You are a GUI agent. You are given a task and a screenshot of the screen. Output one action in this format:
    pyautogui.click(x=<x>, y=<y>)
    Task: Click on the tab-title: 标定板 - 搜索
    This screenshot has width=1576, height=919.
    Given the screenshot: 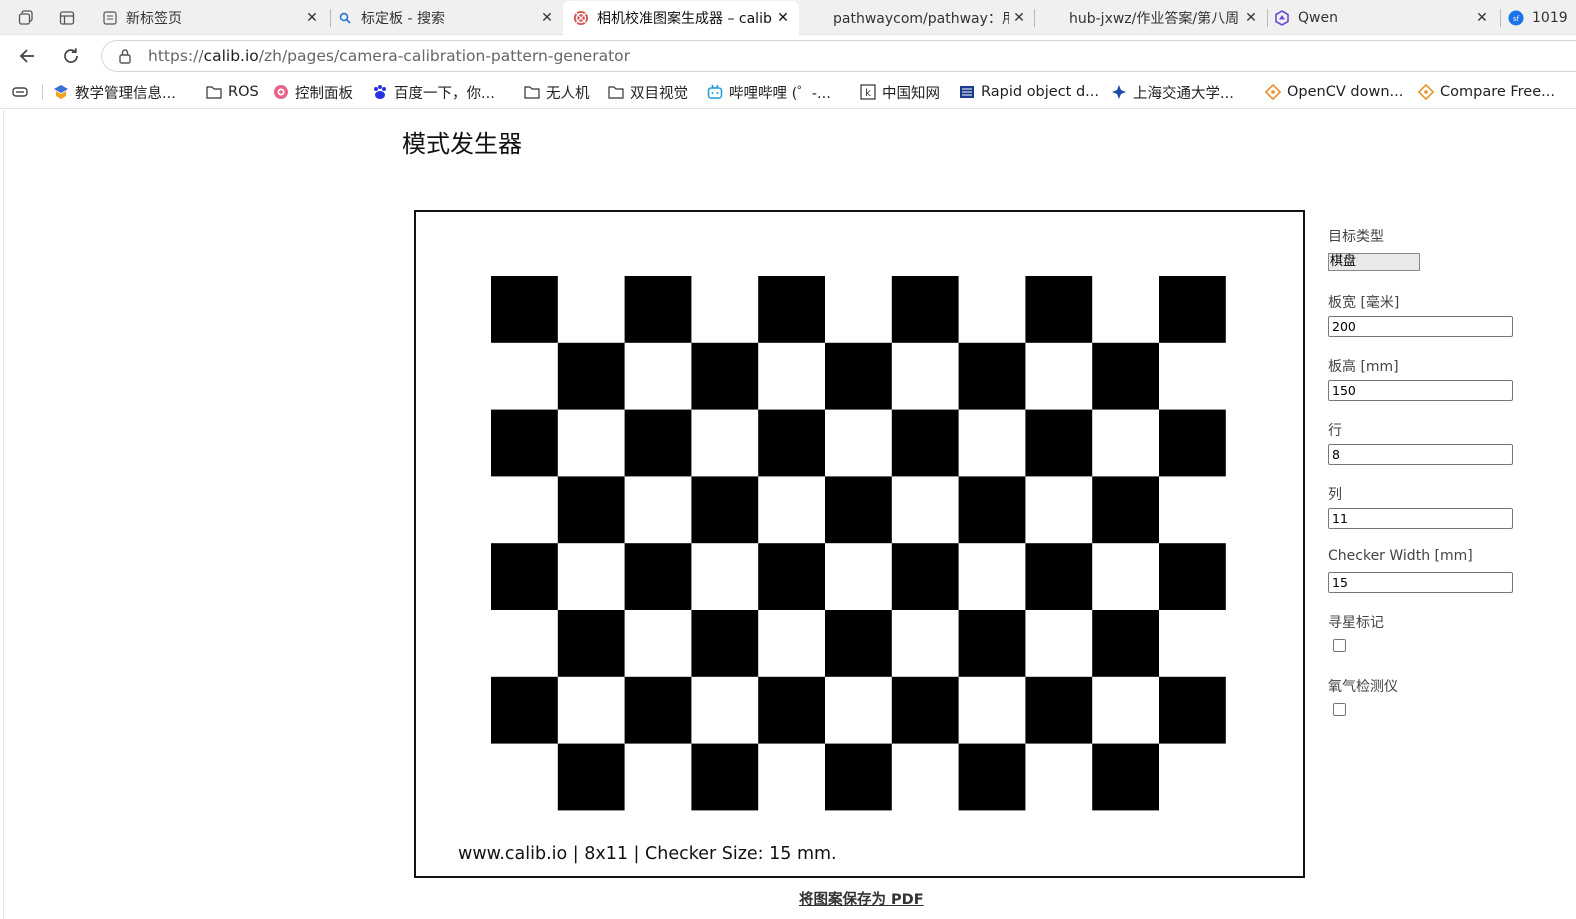 What is the action you would take?
    pyautogui.click(x=403, y=19)
    